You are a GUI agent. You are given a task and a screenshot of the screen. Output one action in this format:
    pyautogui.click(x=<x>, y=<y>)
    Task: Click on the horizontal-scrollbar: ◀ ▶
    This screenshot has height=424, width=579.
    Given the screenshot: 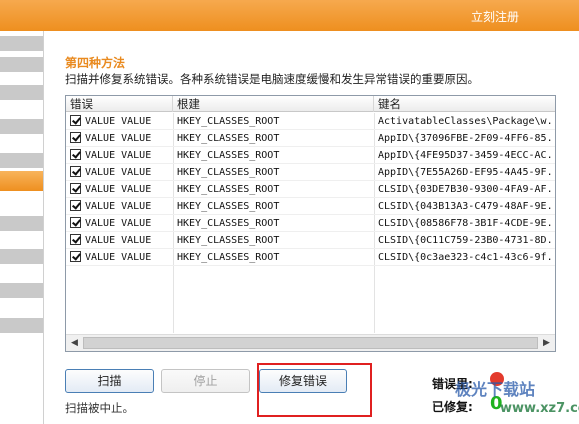 What is the action you would take?
    pyautogui.click(x=310, y=342)
    